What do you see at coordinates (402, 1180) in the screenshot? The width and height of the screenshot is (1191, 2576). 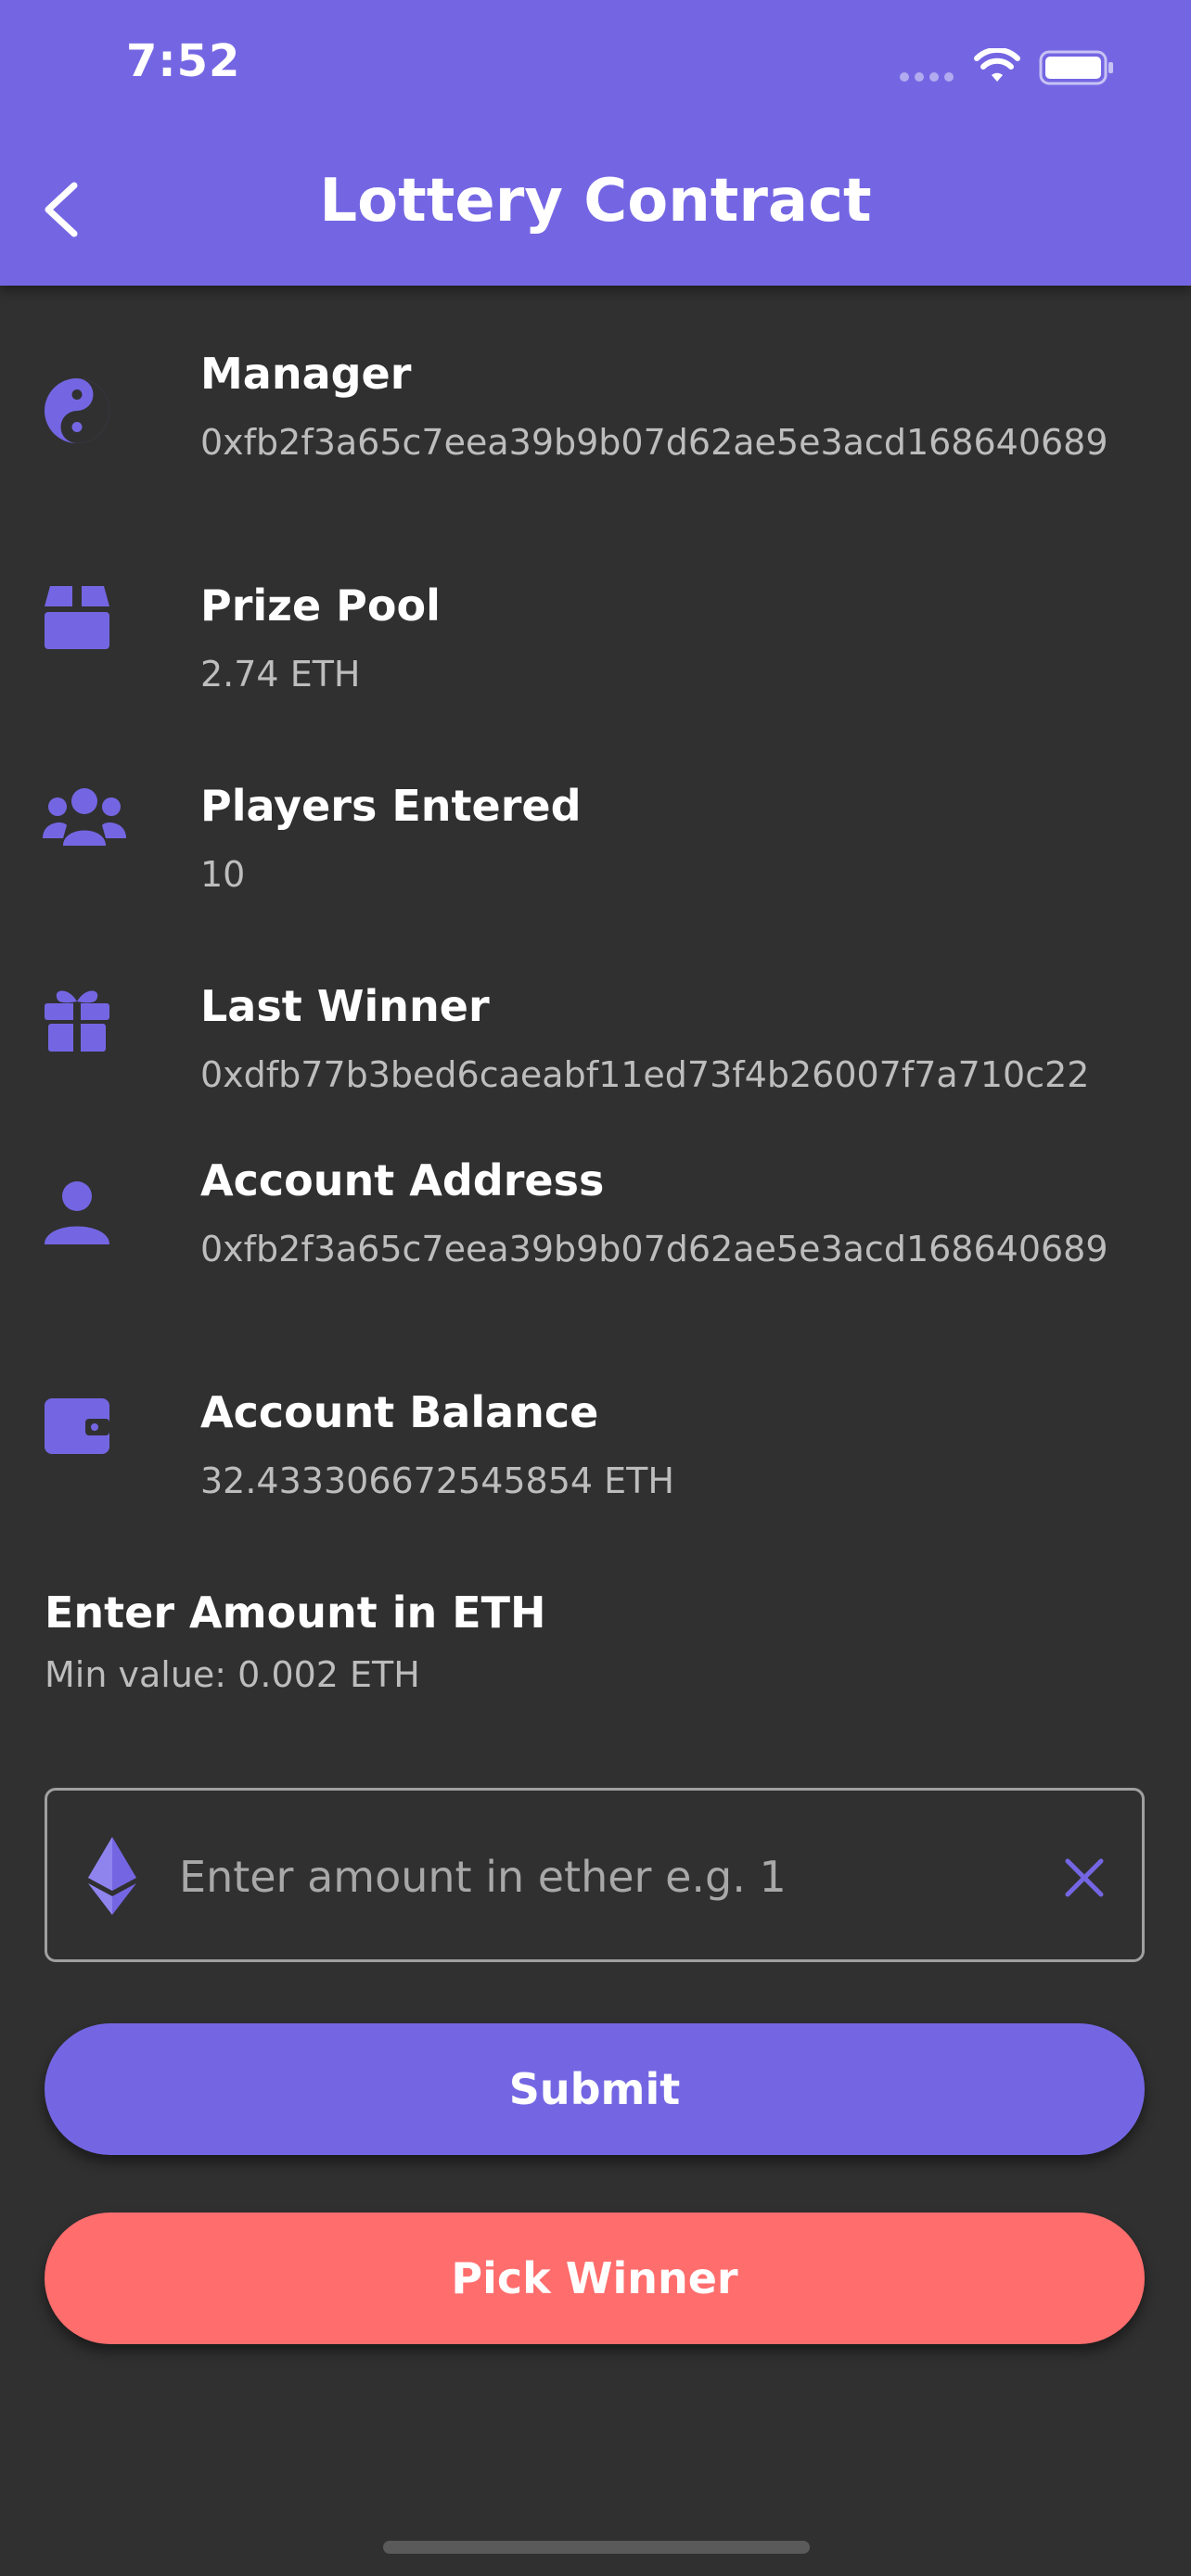 I see `account-address-label: Account Address` at bounding box center [402, 1180].